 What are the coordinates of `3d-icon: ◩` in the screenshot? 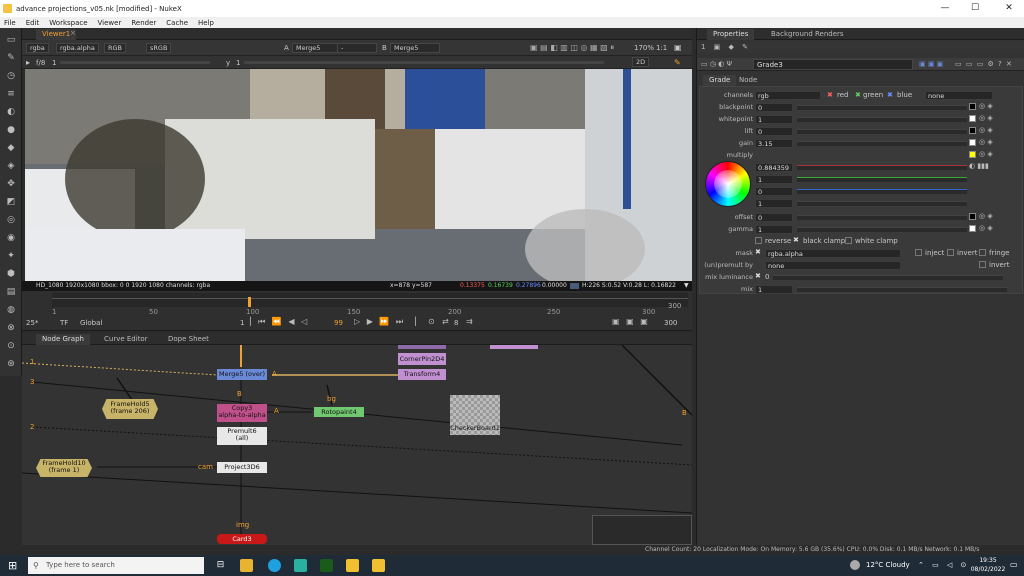 It's located at (11, 202).